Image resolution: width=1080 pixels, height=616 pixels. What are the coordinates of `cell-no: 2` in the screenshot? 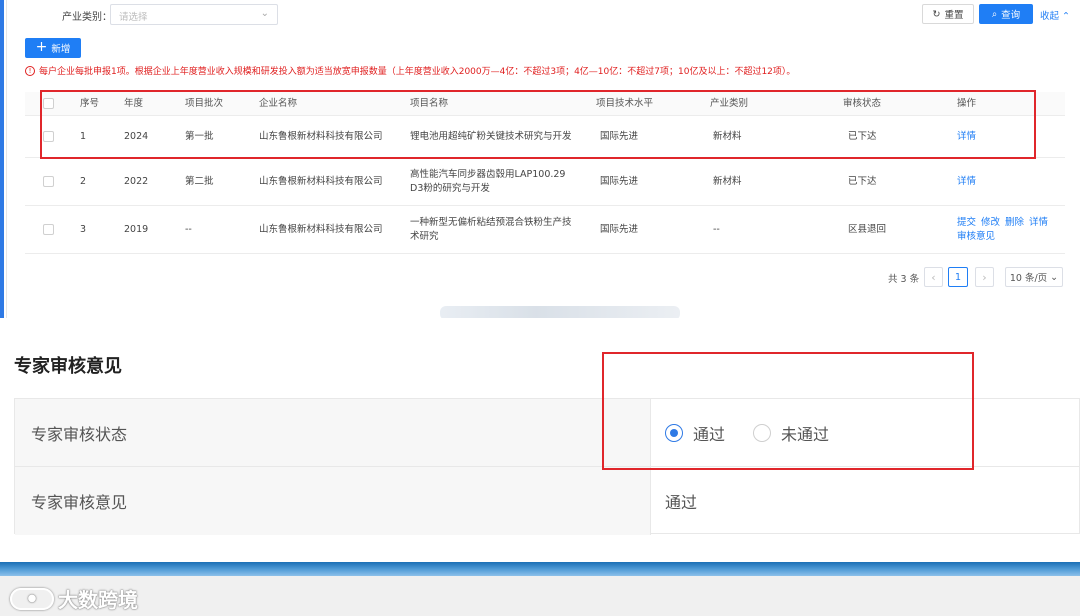 It's located at (83, 181).